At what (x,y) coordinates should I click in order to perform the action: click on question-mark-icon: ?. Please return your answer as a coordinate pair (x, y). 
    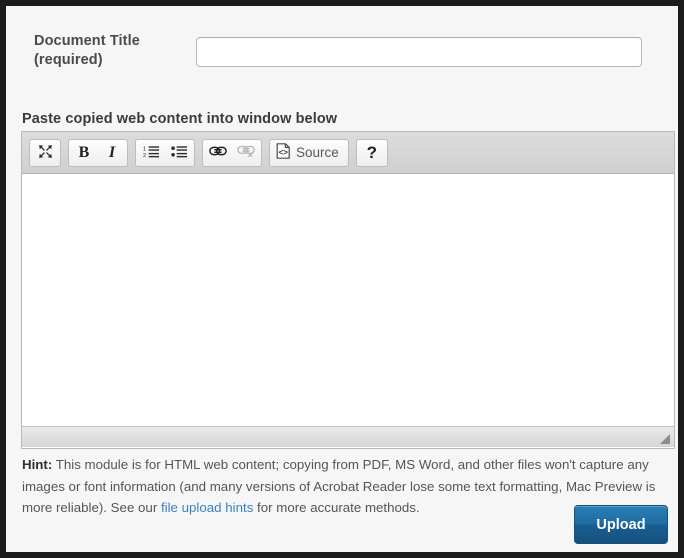
    Looking at the image, I should click on (371, 152).